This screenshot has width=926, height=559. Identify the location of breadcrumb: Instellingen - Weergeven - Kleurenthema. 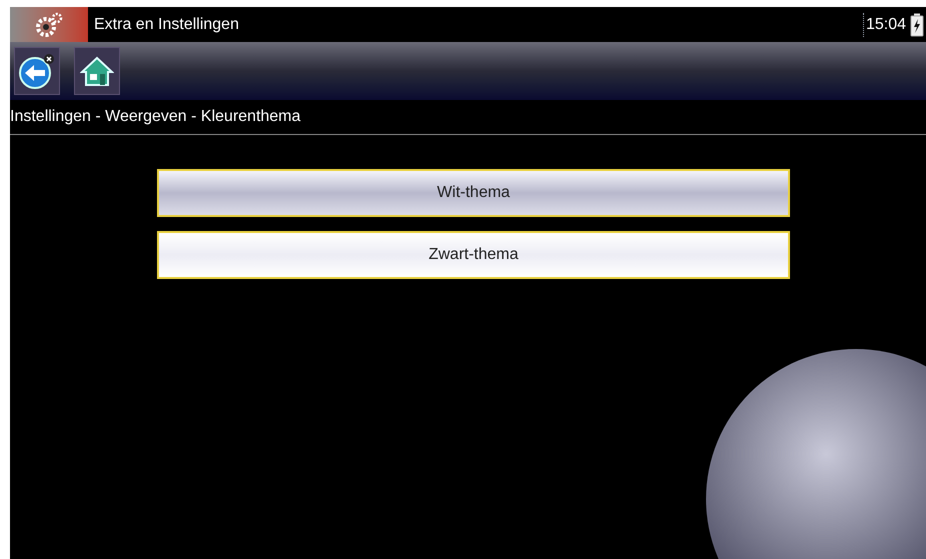
(155, 117).